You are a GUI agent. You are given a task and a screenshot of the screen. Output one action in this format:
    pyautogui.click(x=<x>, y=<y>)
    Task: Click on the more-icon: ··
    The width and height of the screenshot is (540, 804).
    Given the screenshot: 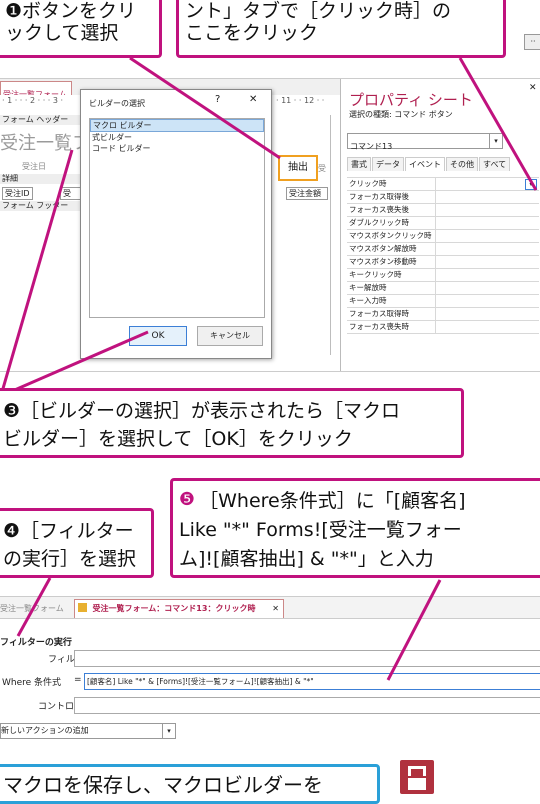 What is the action you would take?
    pyautogui.click(x=532, y=42)
    